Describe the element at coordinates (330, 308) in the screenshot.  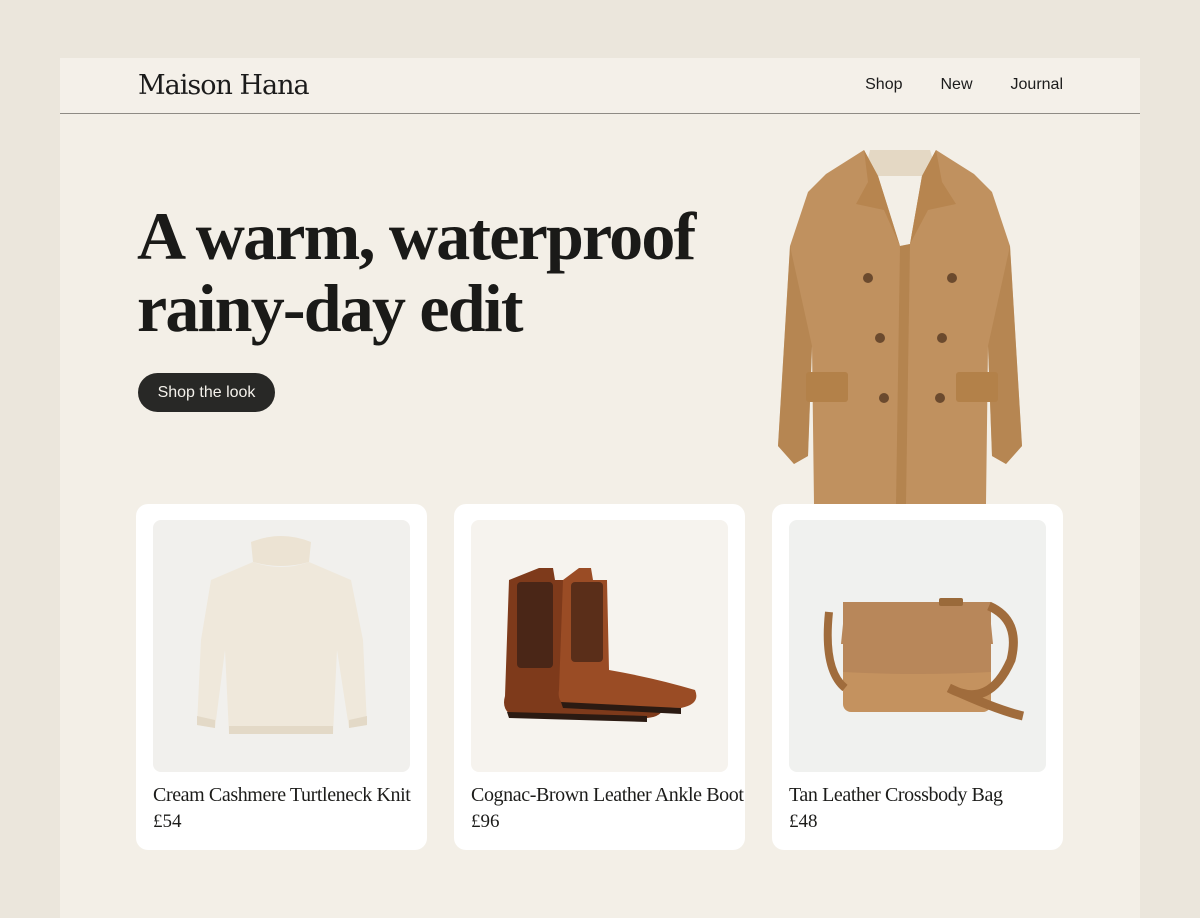
I see `hero-headline-line-2: rainy-day edit` at that location.